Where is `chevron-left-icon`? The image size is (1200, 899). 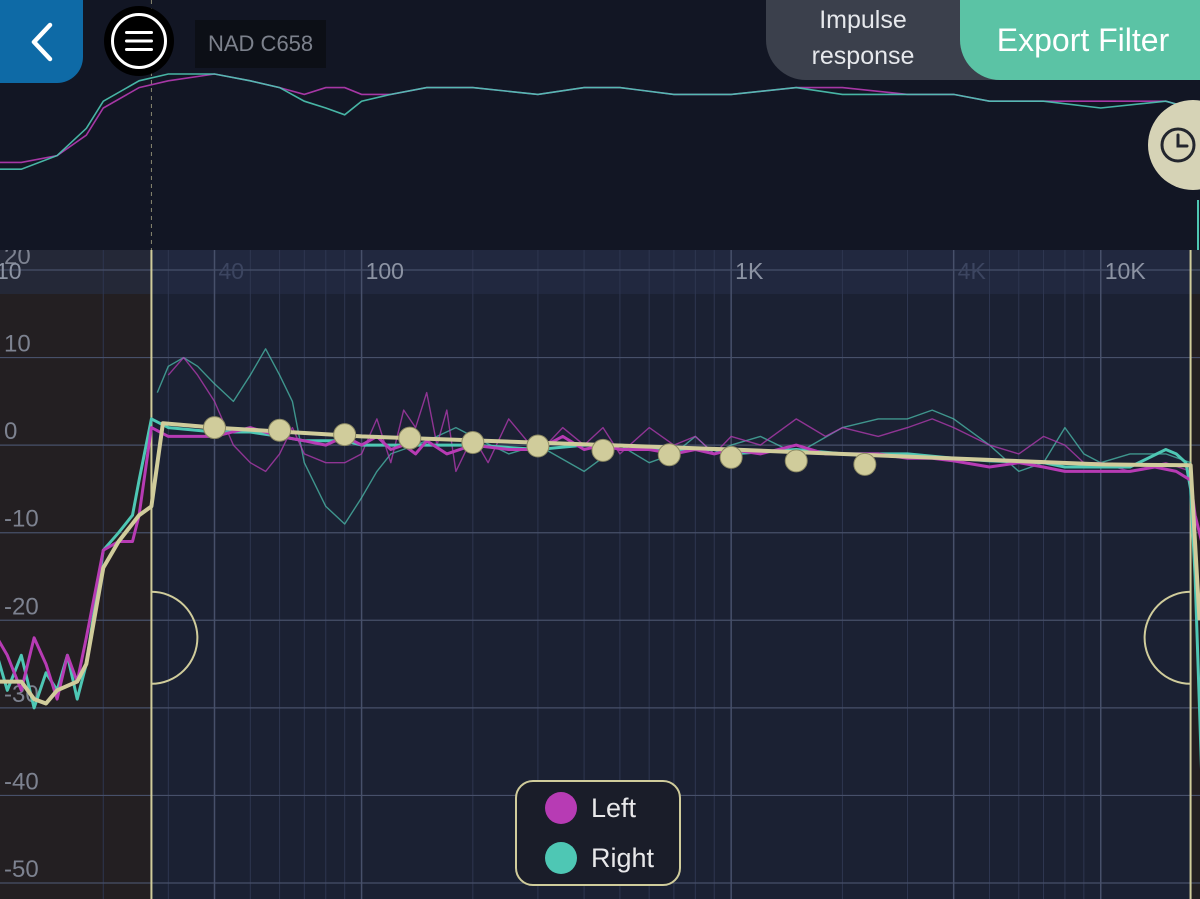
chevron-left-icon is located at coordinates (41, 41).